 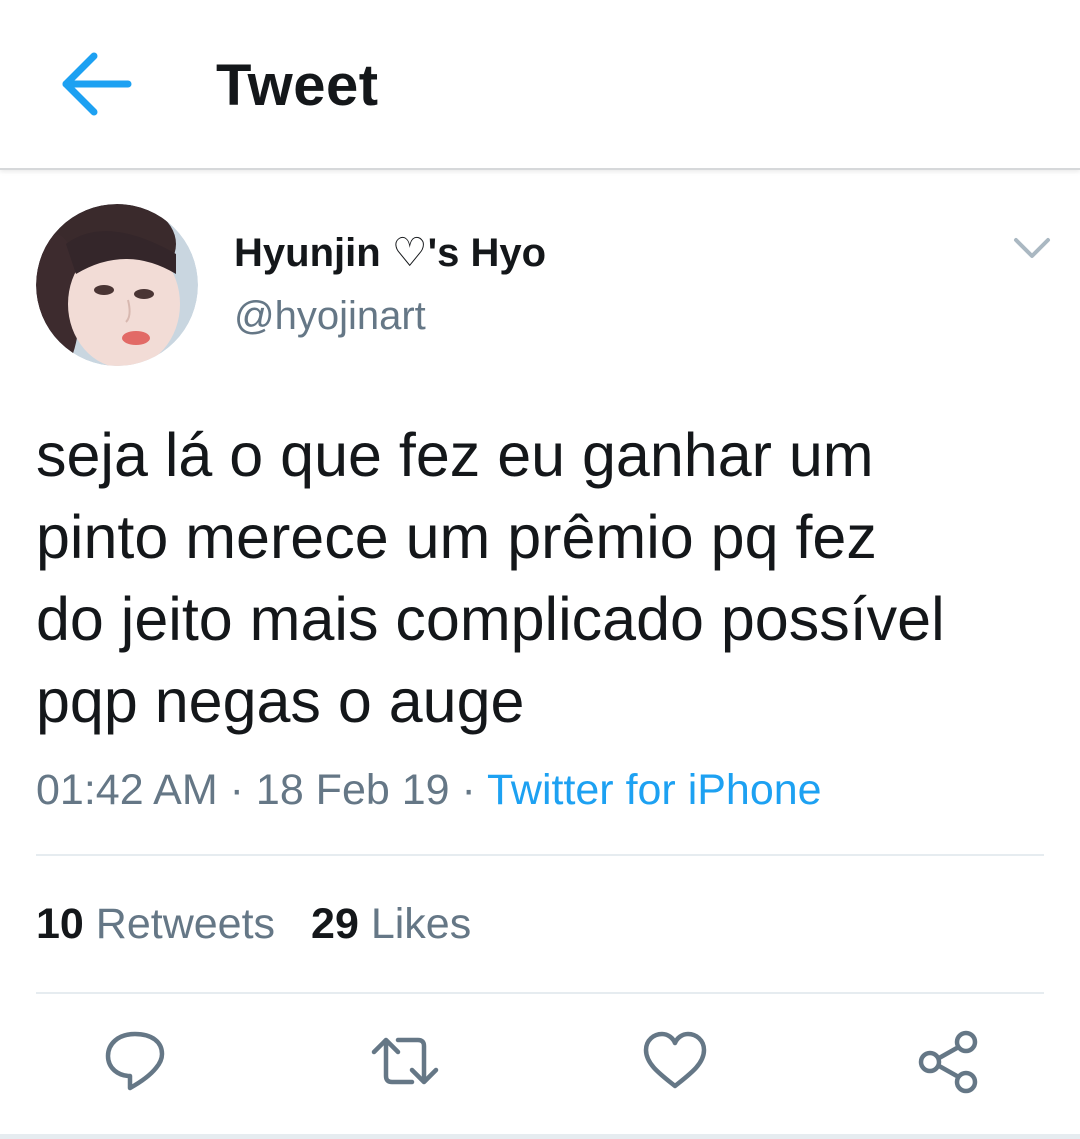 What do you see at coordinates (335, 924) in the screenshot?
I see `likes-count: 29` at bounding box center [335, 924].